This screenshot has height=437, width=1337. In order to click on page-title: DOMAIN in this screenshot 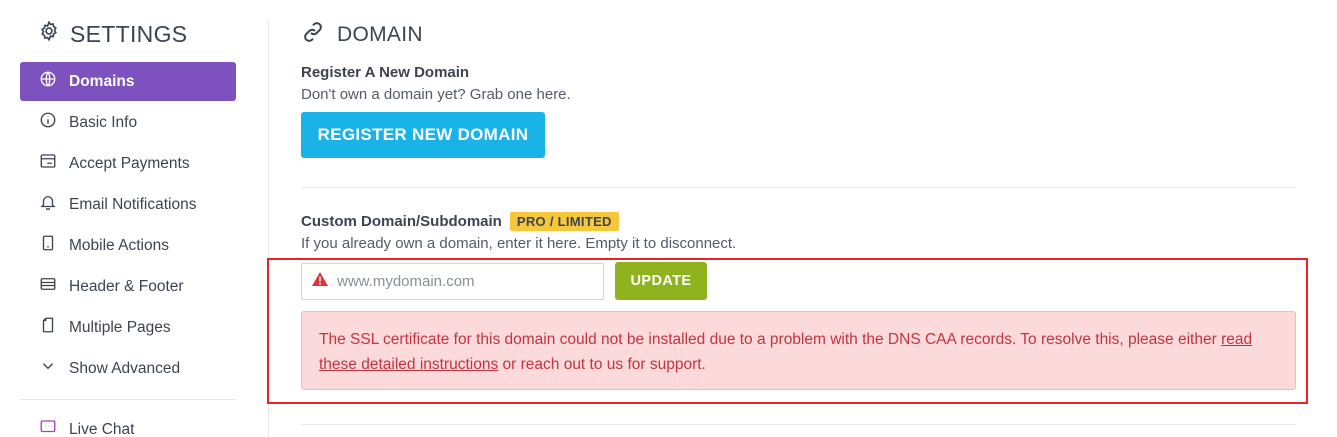, I will do `click(380, 34)`.